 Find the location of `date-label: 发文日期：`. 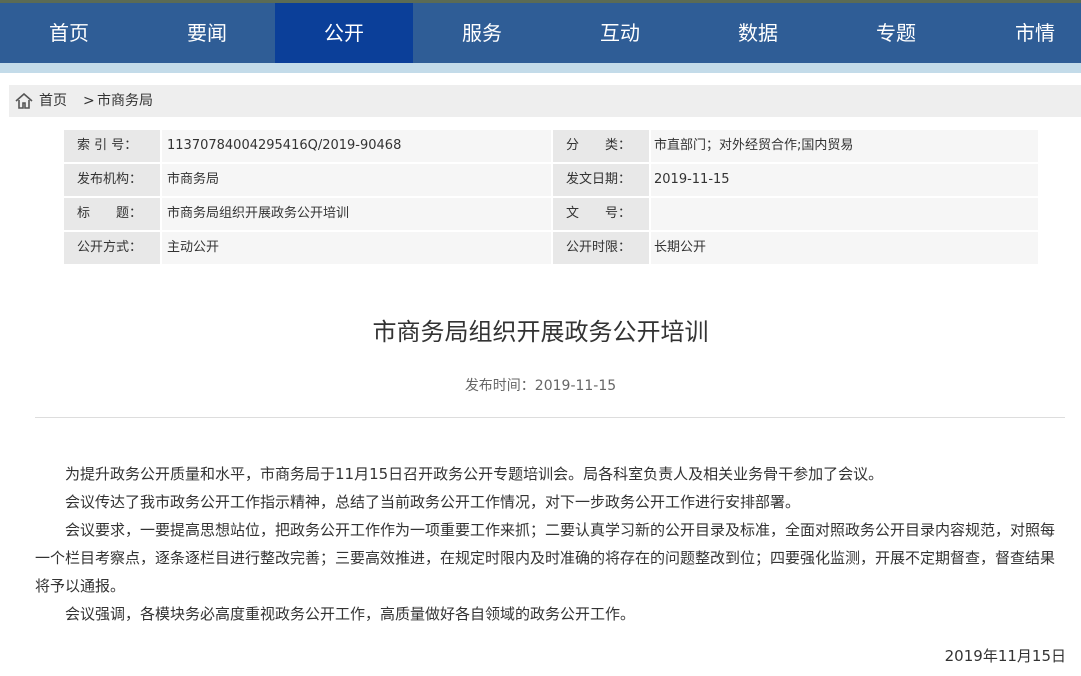

date-label: 发文日期： is located at coordinates (601, 180).